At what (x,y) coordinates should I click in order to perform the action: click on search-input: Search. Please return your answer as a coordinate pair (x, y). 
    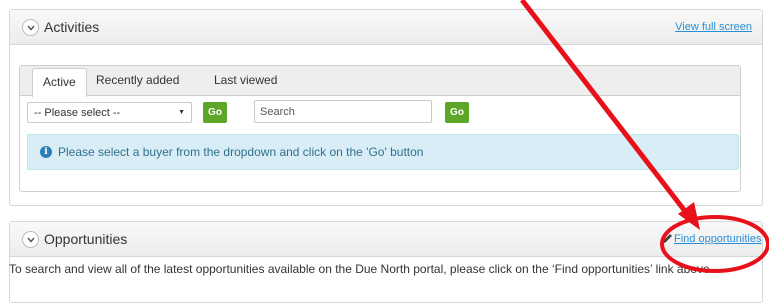
    Looking at the image, I should click on (343, 111).